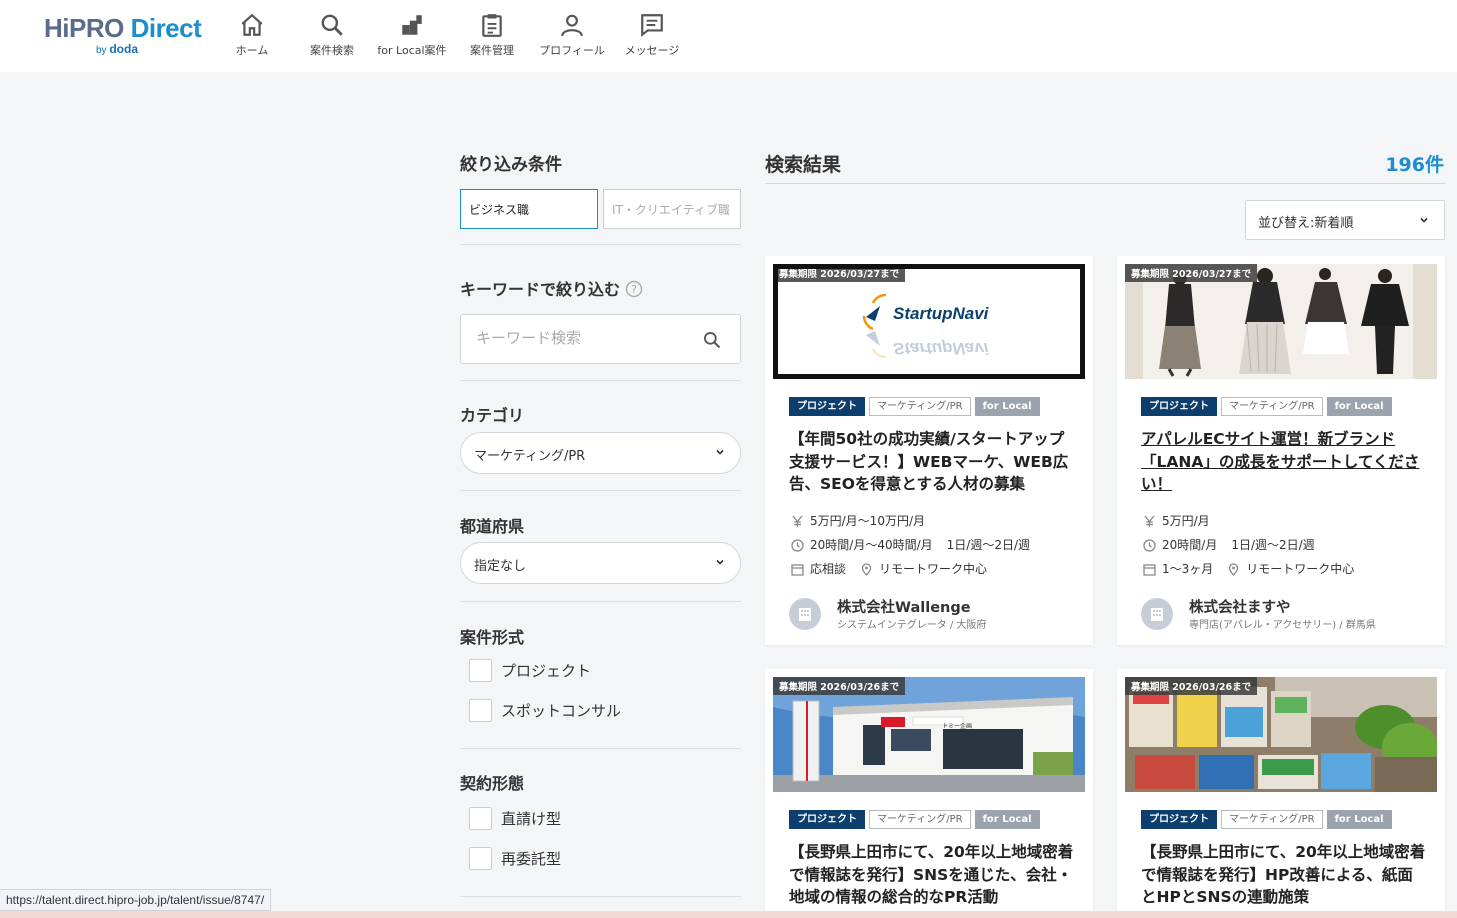 The height and width of the screenshot is (918, 1457). I want to click on prefecture-title: 都道府県, so click(492, 526).